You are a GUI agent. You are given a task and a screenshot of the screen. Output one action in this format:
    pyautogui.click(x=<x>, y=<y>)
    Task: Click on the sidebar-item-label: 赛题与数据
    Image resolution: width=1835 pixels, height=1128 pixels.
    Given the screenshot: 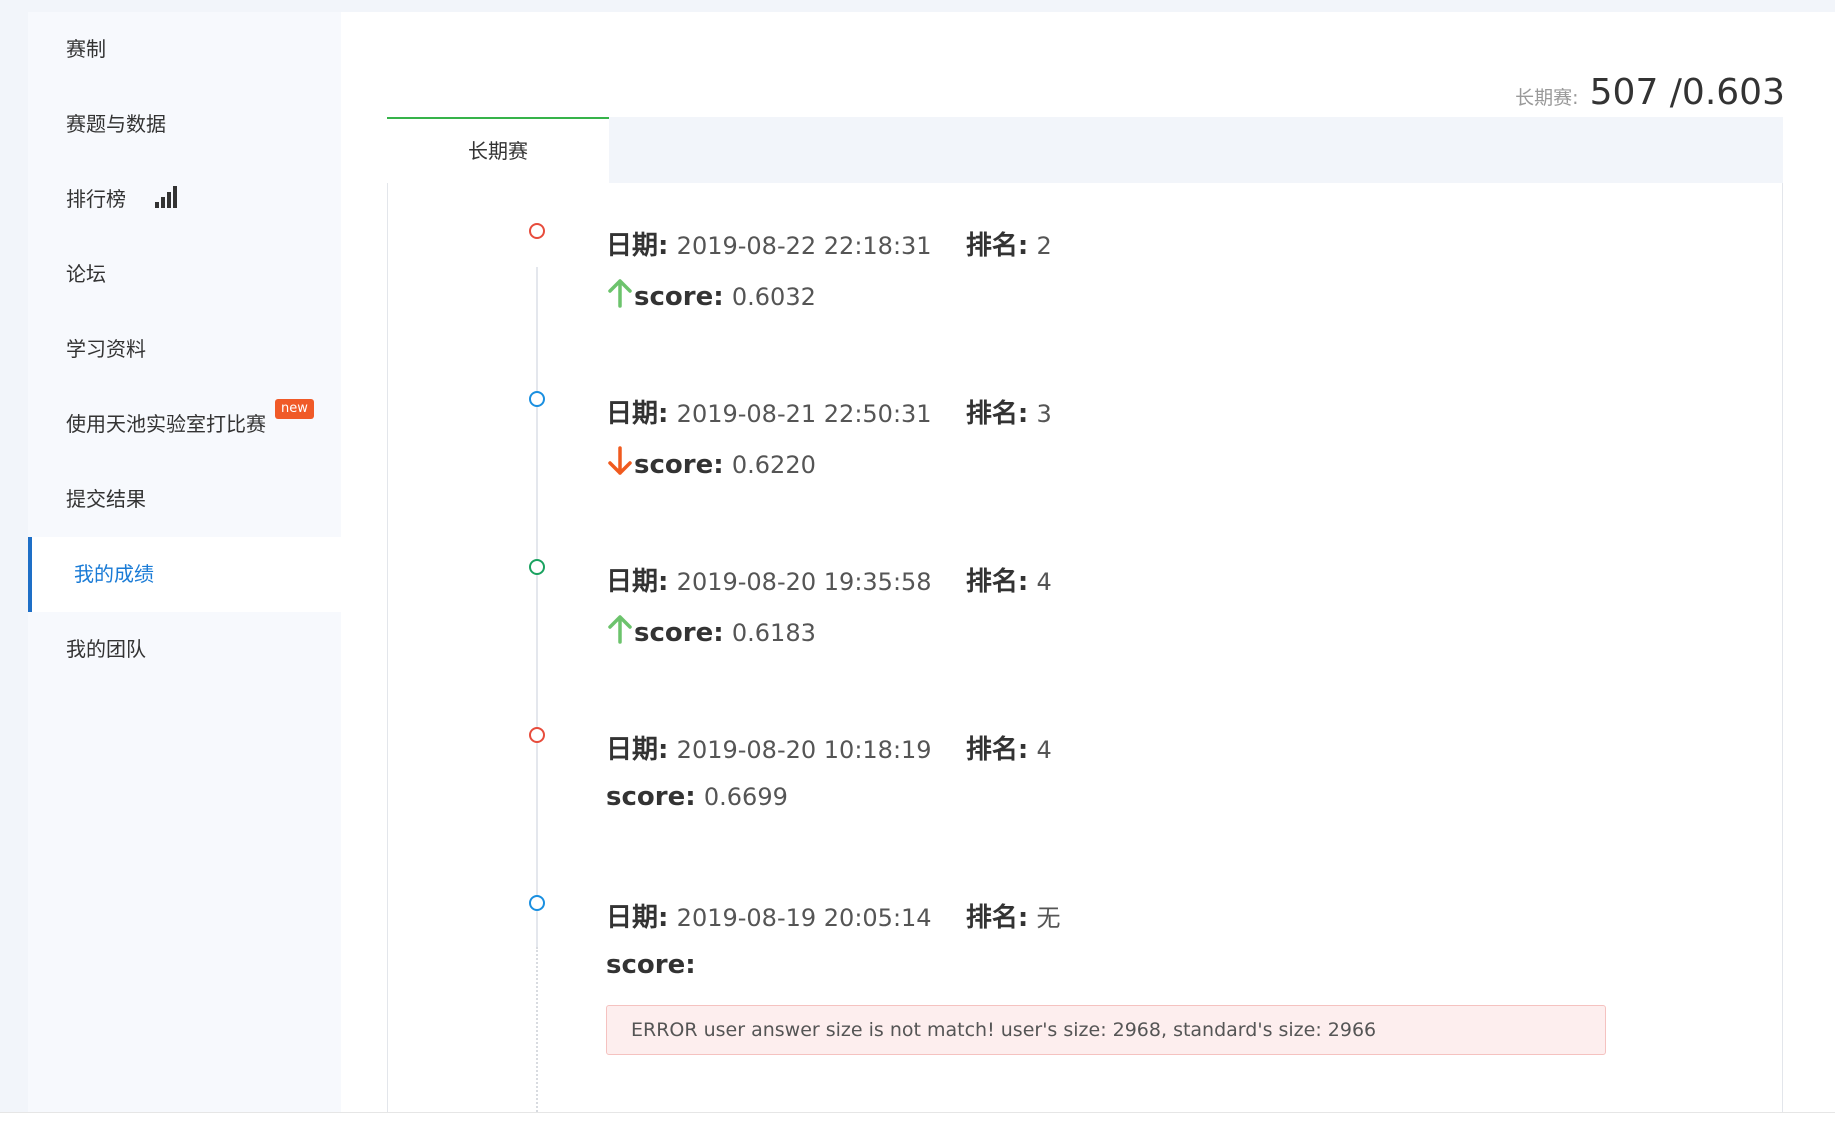 What is the action you would take?
    pyautogui.click(x=116, y=124)
    